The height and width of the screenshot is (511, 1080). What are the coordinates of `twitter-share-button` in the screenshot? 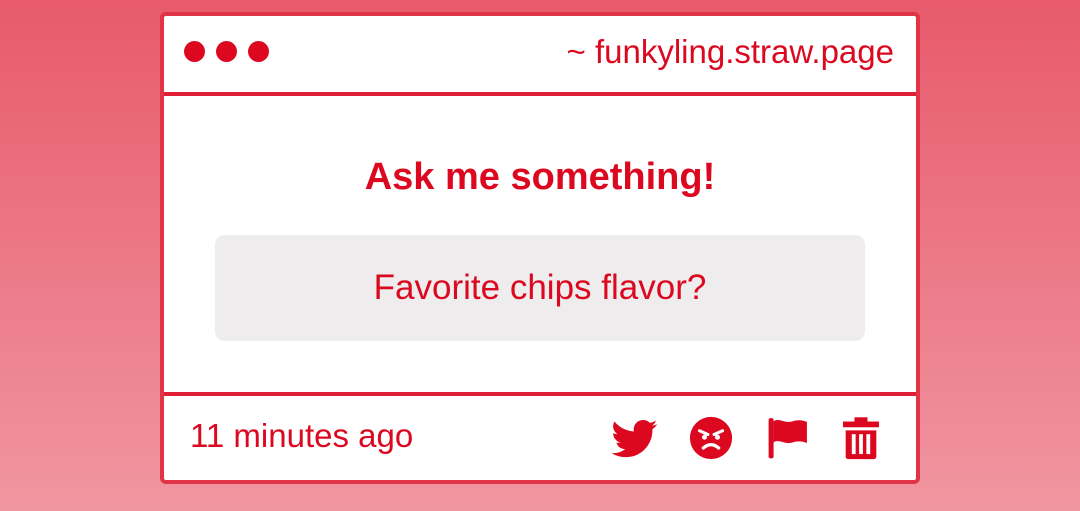 It's located at (635, 438).